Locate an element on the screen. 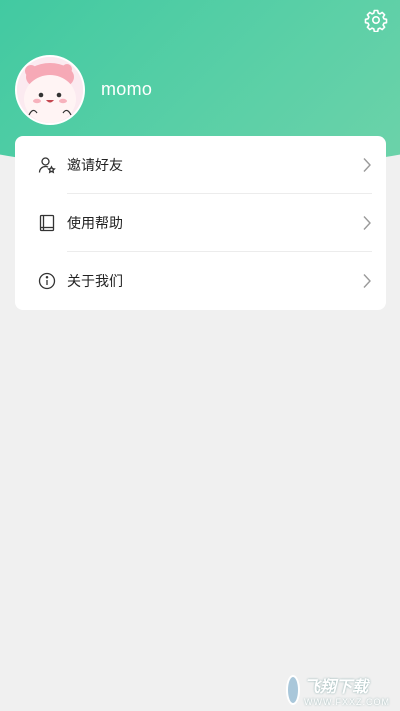 This screenshot has width=400, height=711. book-icon is located at coordinates (47, 223).